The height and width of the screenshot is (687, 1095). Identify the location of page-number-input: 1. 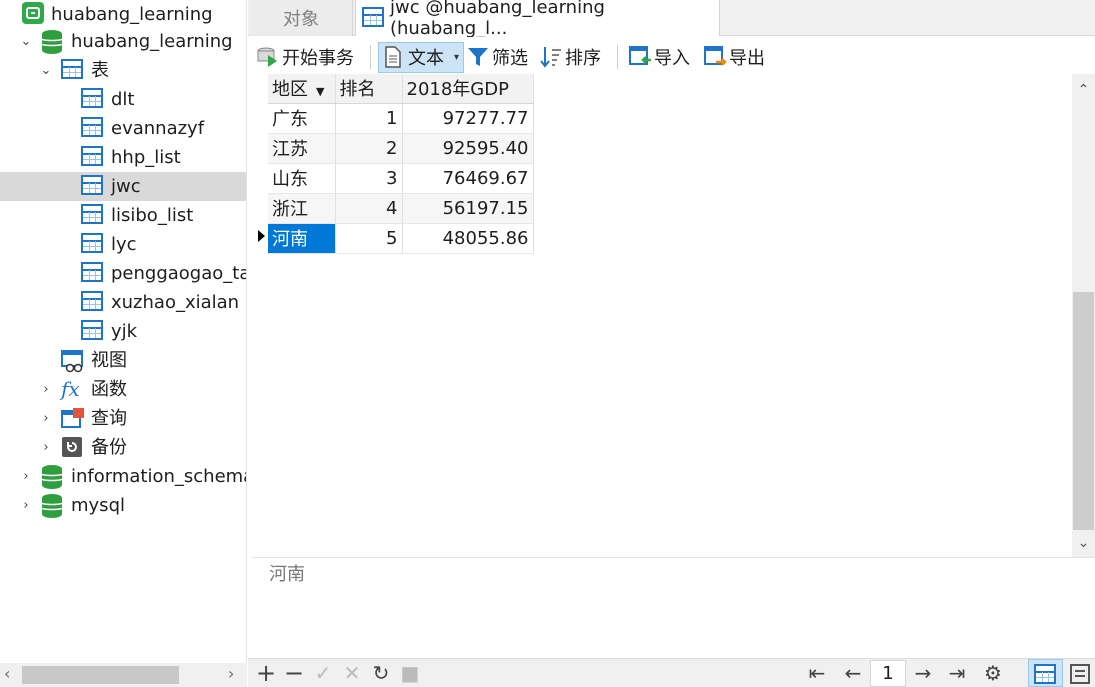
(888, 673).